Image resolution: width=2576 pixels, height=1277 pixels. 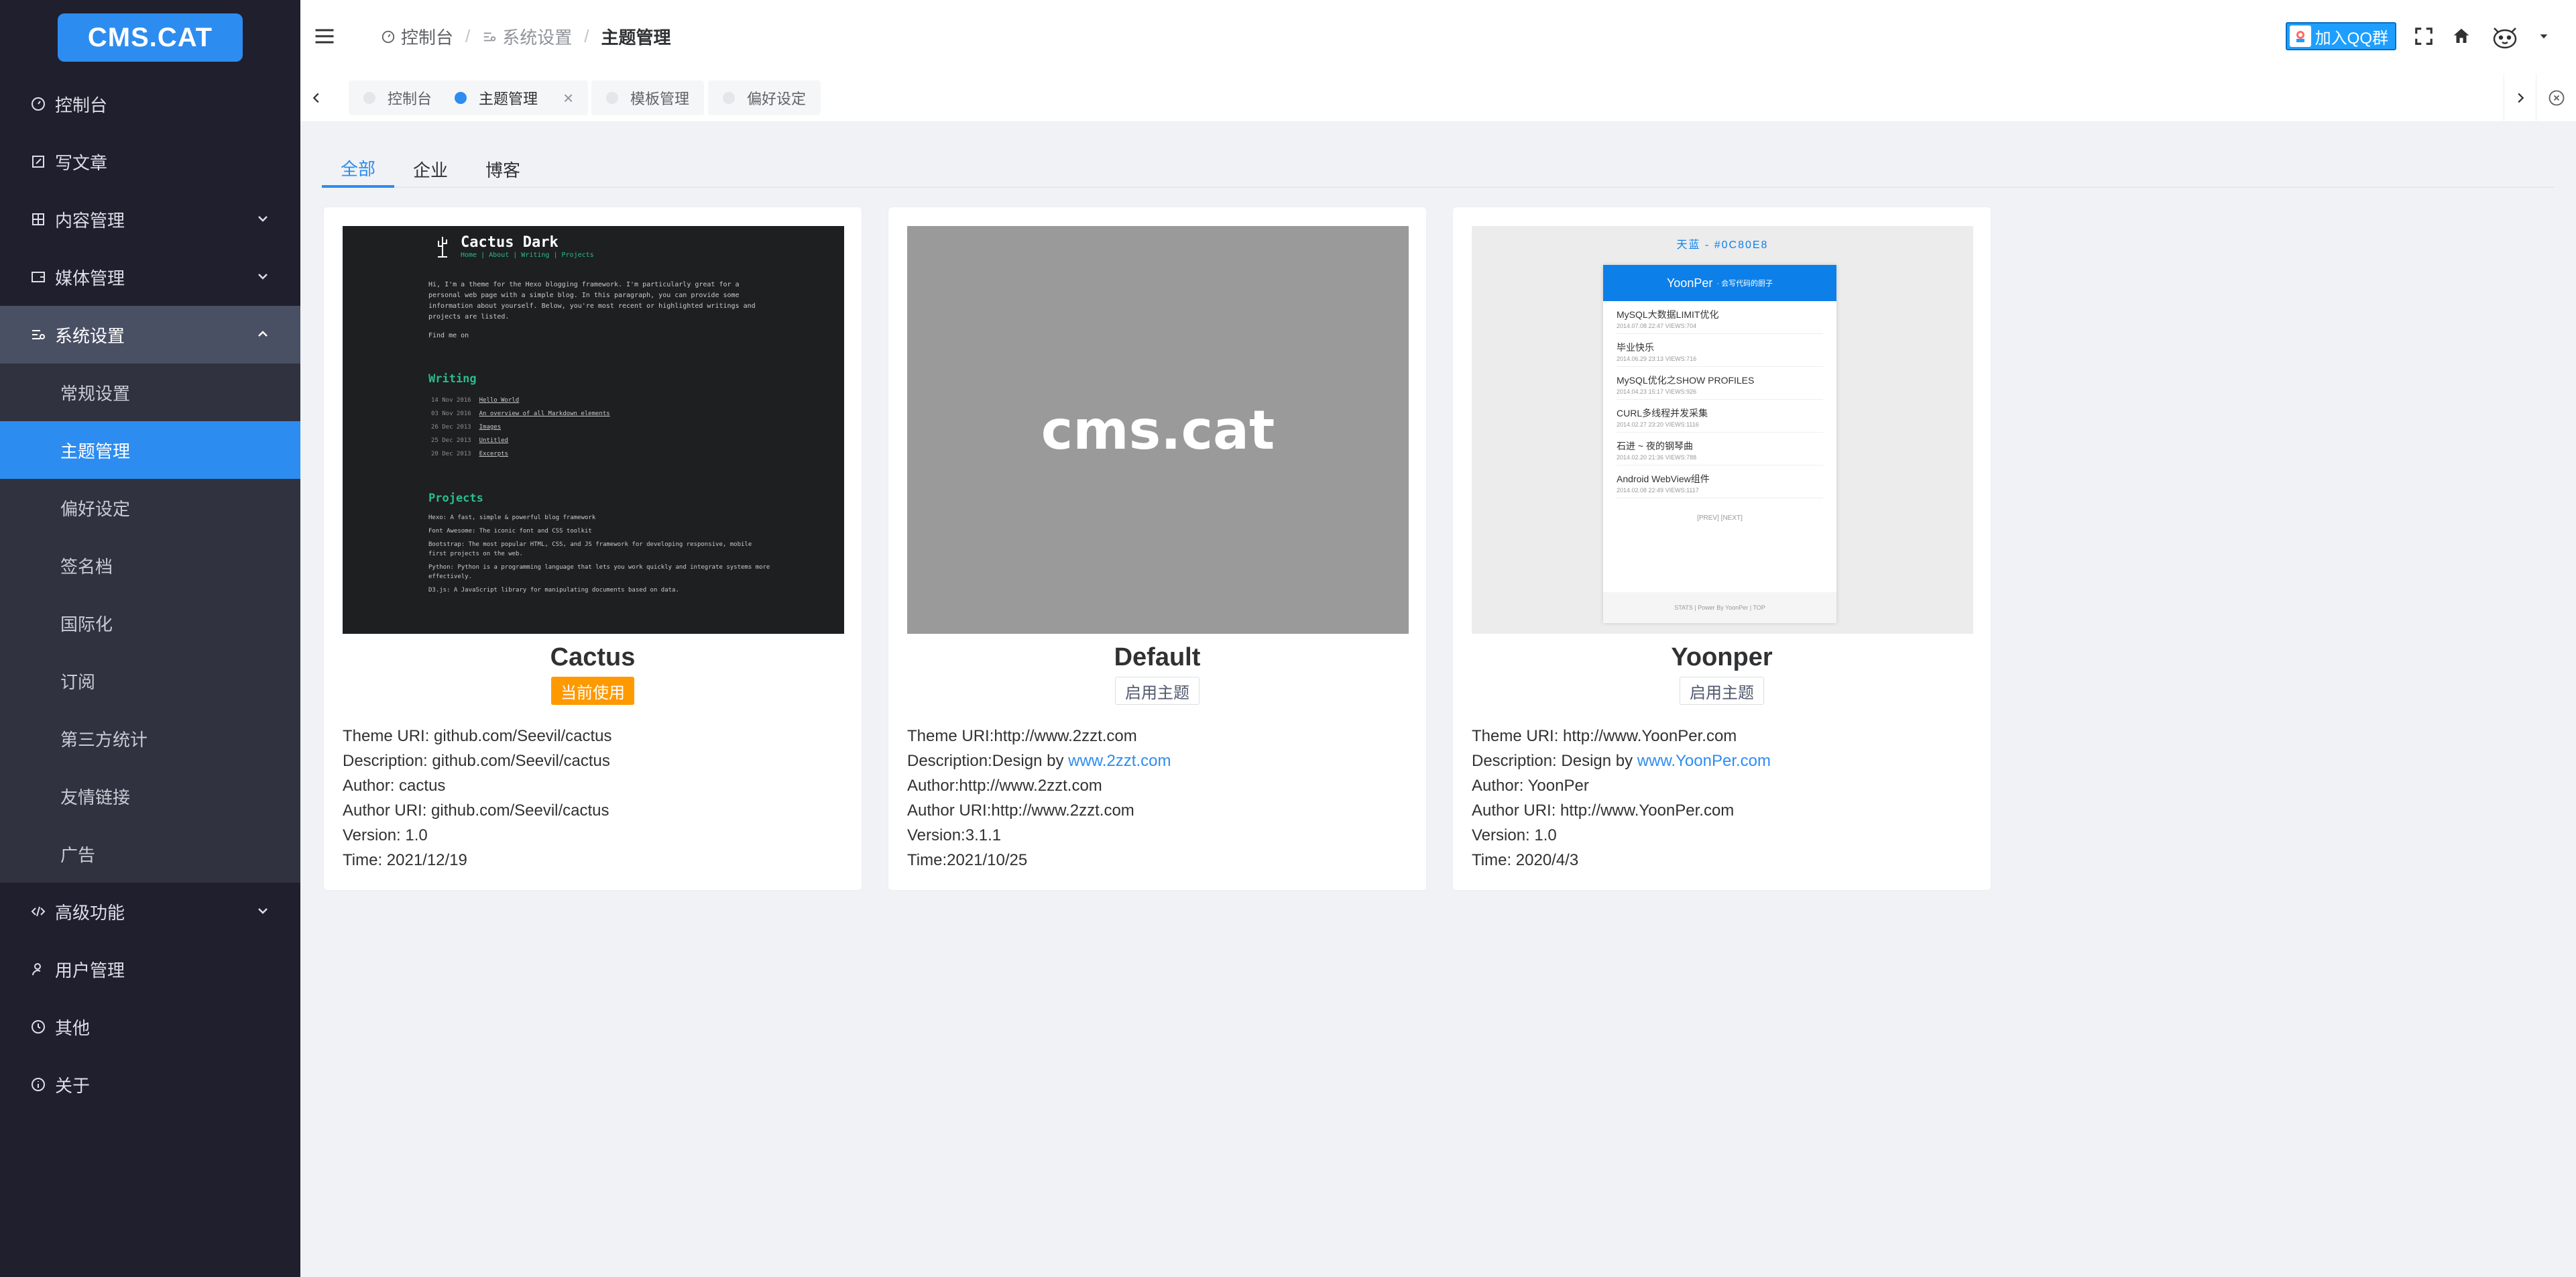 What do you see at coordinates (2505, 36) in the screenshot?
I see `avatar` at bounding box center [2505, 36].